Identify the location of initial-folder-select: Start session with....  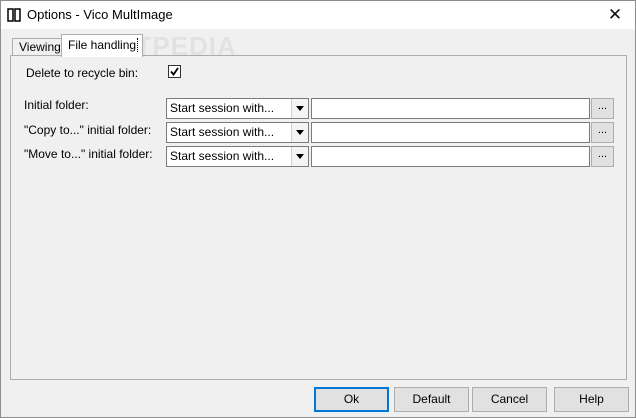
(237, 108).